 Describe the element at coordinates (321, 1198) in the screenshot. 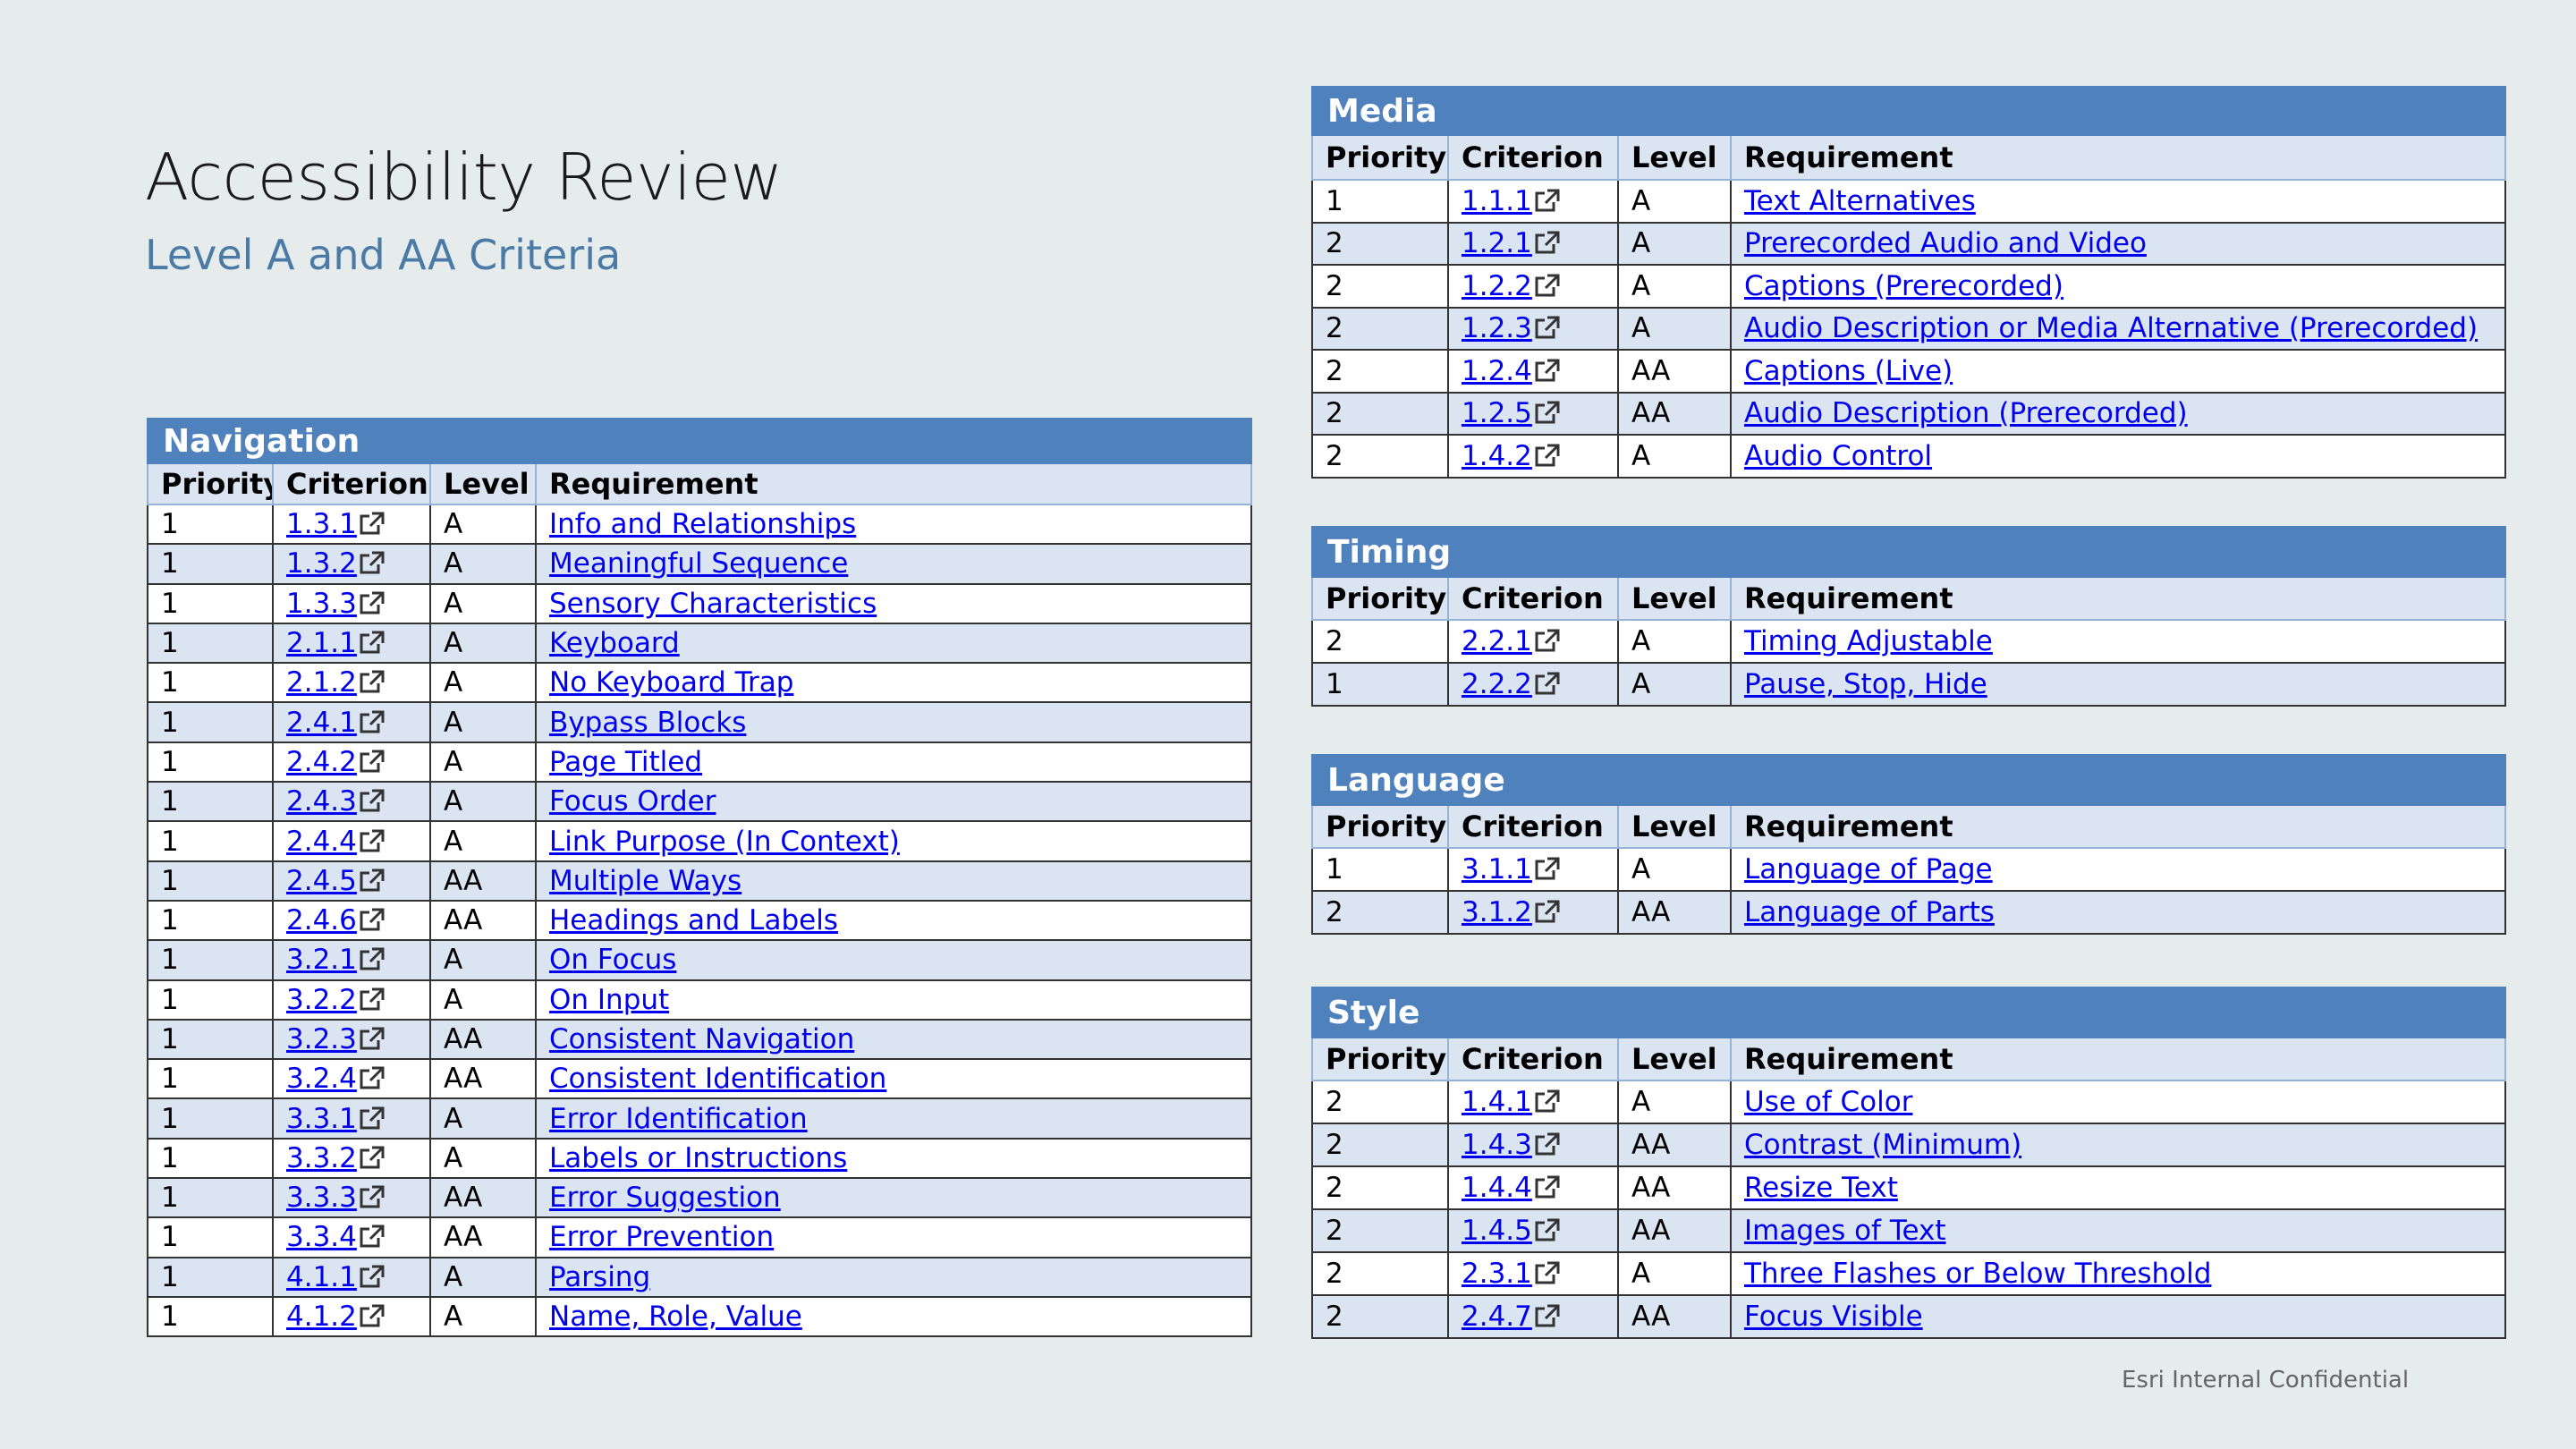

I see `criterion-link: 3.3.3` at that location.